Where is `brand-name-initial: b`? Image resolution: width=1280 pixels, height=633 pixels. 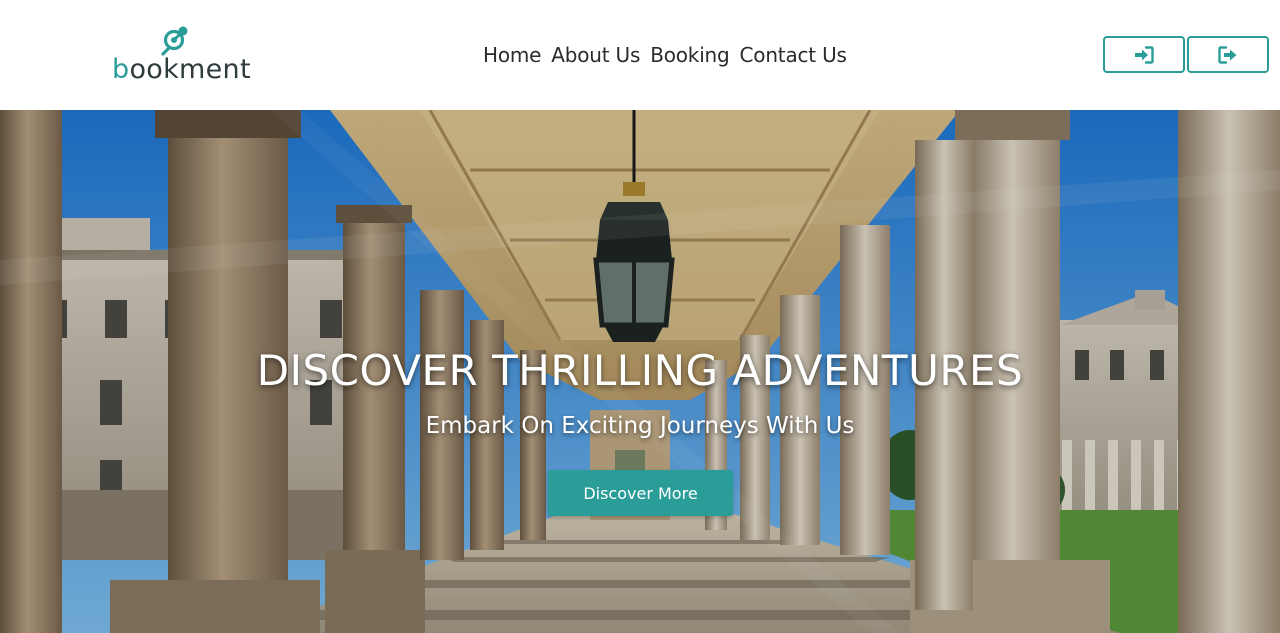 brand-name-initial: b is located at coordinates (121, 69).